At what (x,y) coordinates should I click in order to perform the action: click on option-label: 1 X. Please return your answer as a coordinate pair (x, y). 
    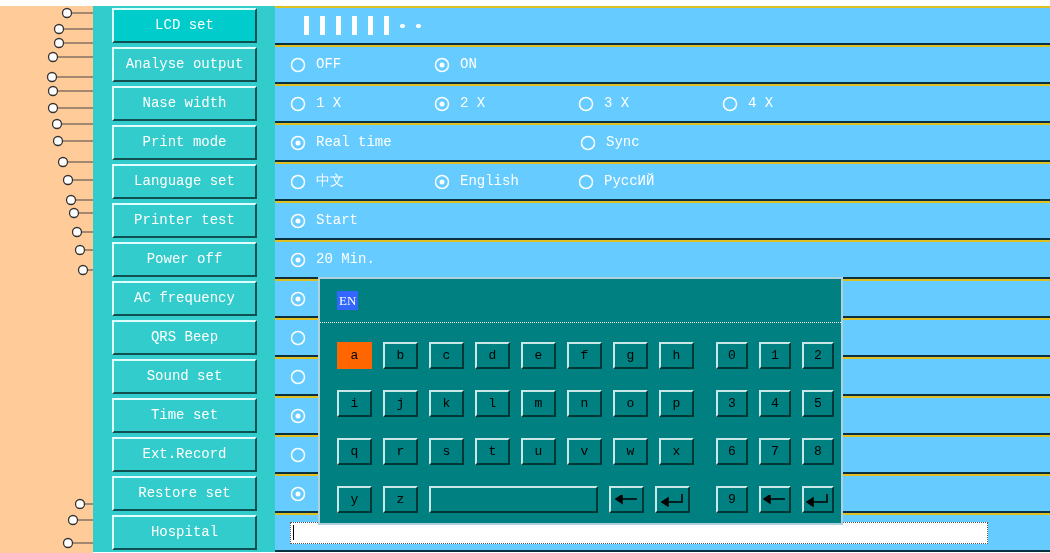
    Looking at the image, I should click on (329, 103).